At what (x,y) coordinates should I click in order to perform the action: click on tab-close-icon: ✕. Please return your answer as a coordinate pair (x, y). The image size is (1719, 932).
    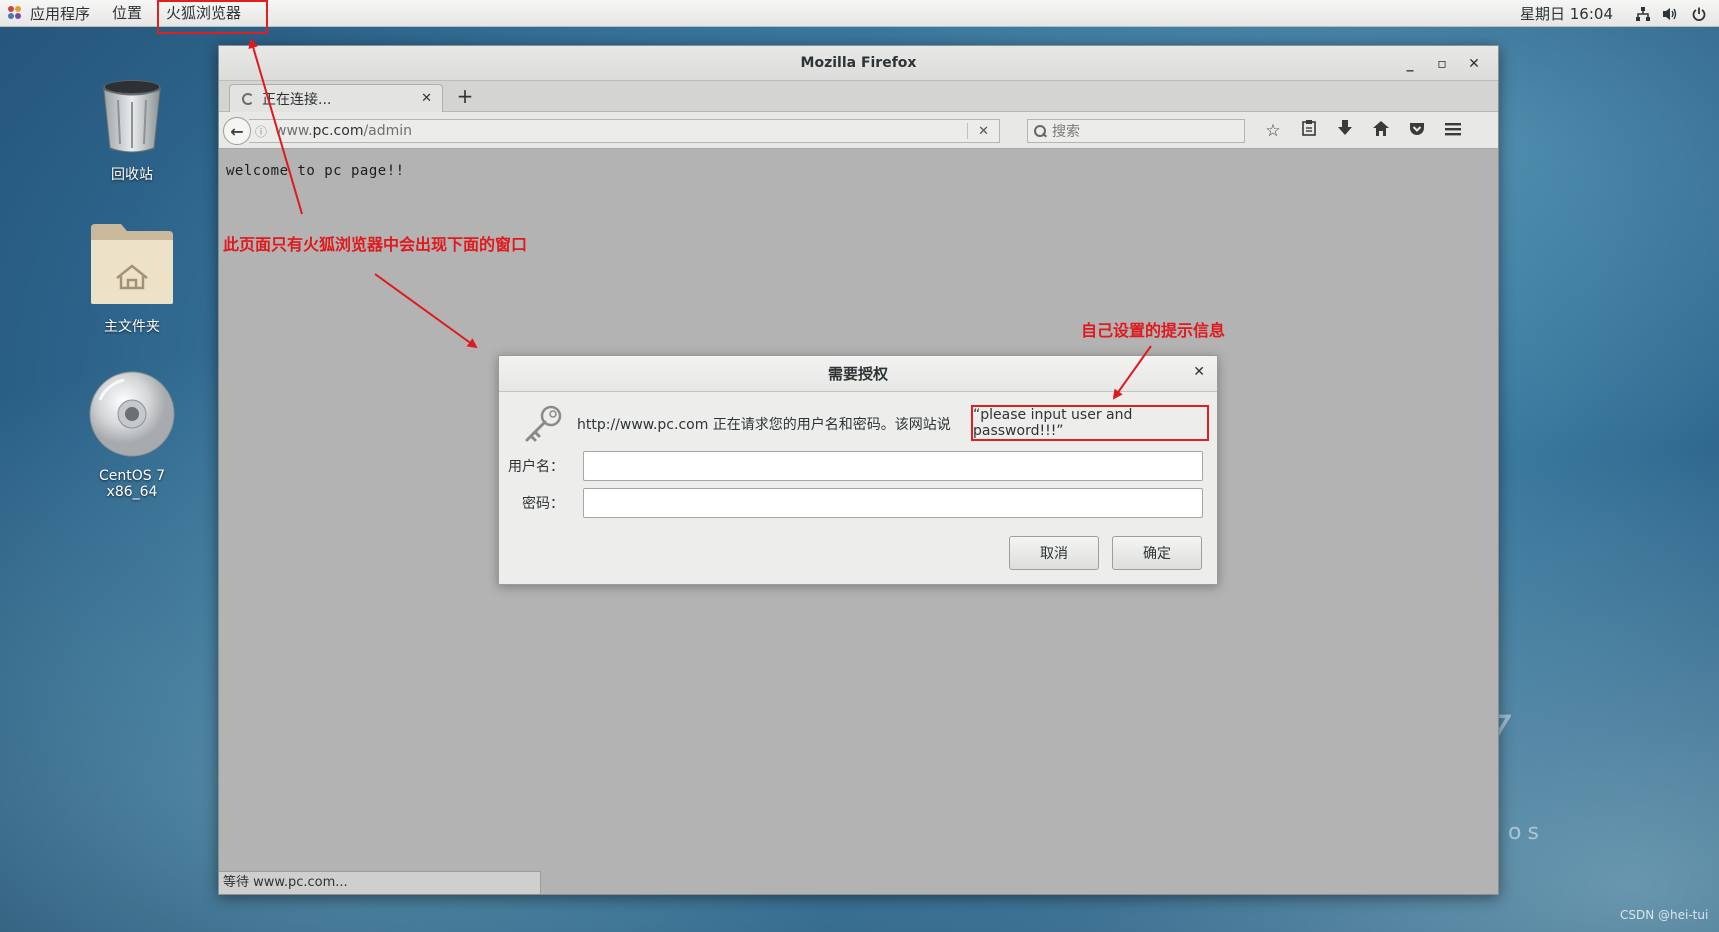
    Looking at the image, I should click on (426, 98).